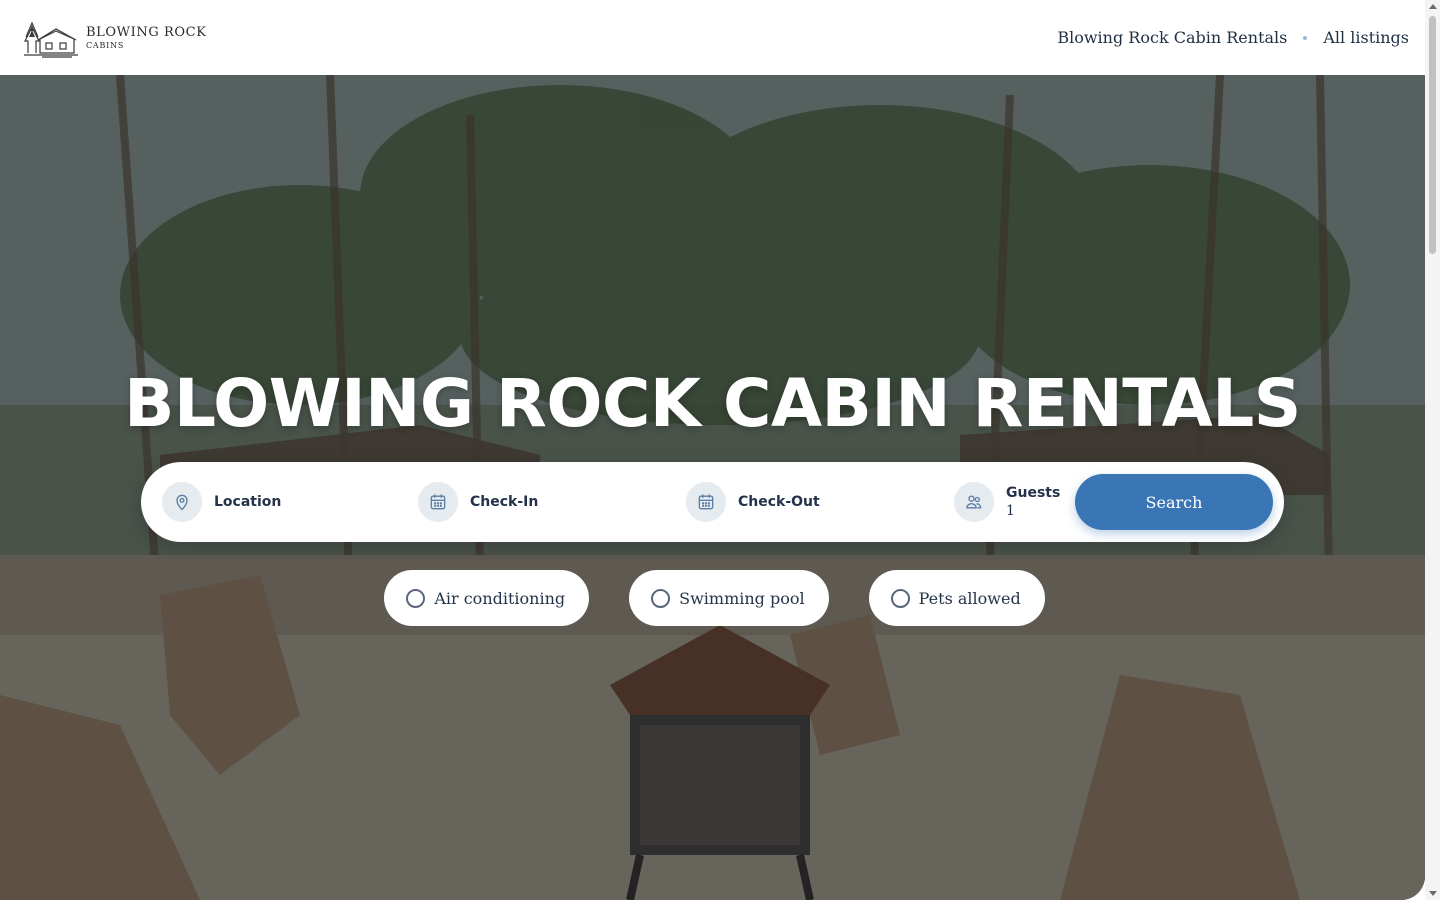 The width and height of the screenshot is (1440, 900). I want to click on brand-logo: BLOWING ROCK CABINS, so click(114, 38).